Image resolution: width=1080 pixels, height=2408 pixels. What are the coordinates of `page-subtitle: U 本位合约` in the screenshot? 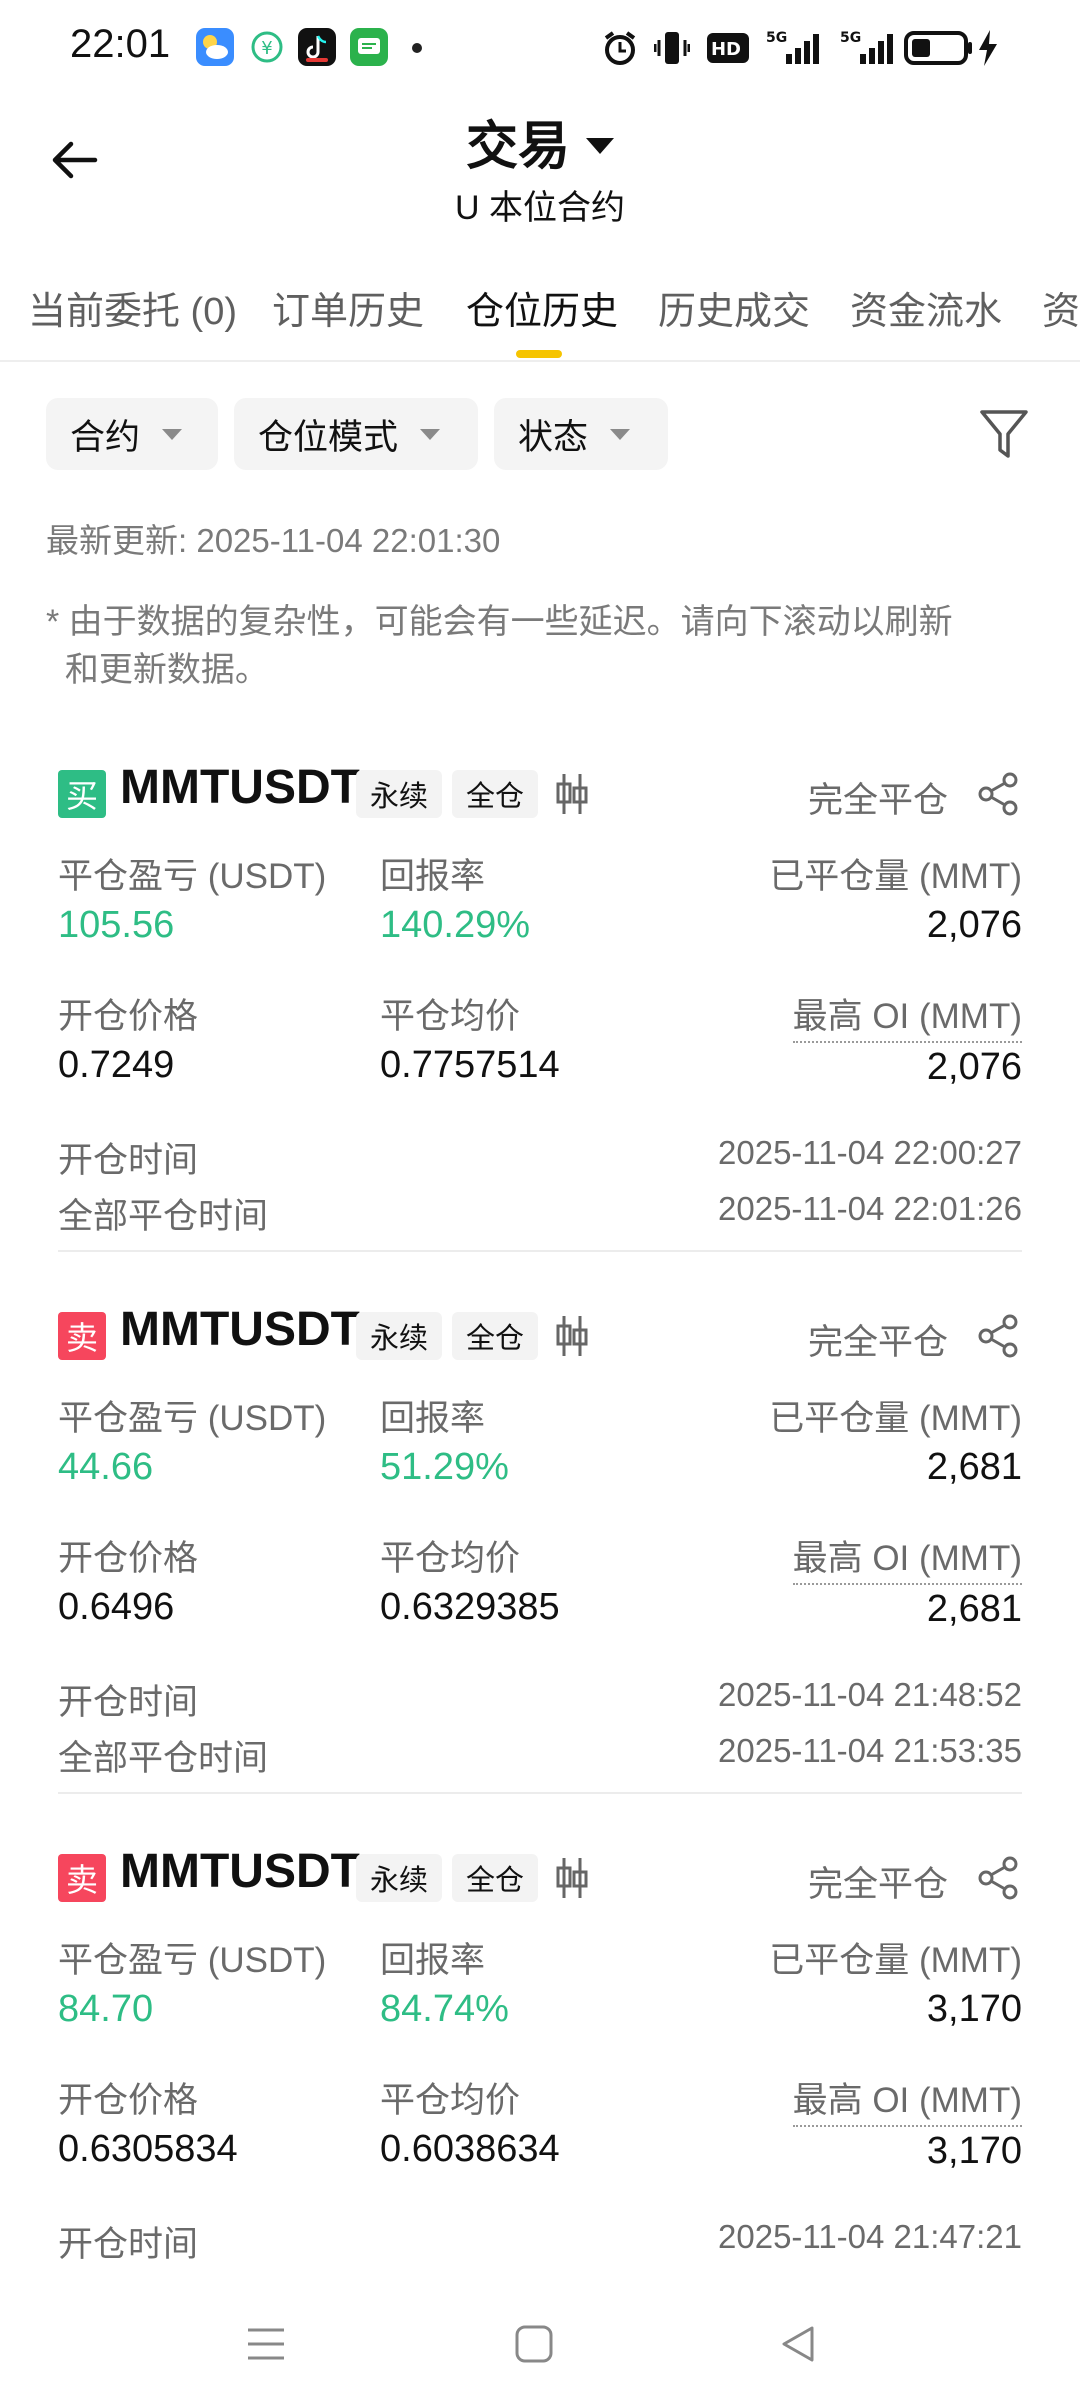 It's located at (540, 208).